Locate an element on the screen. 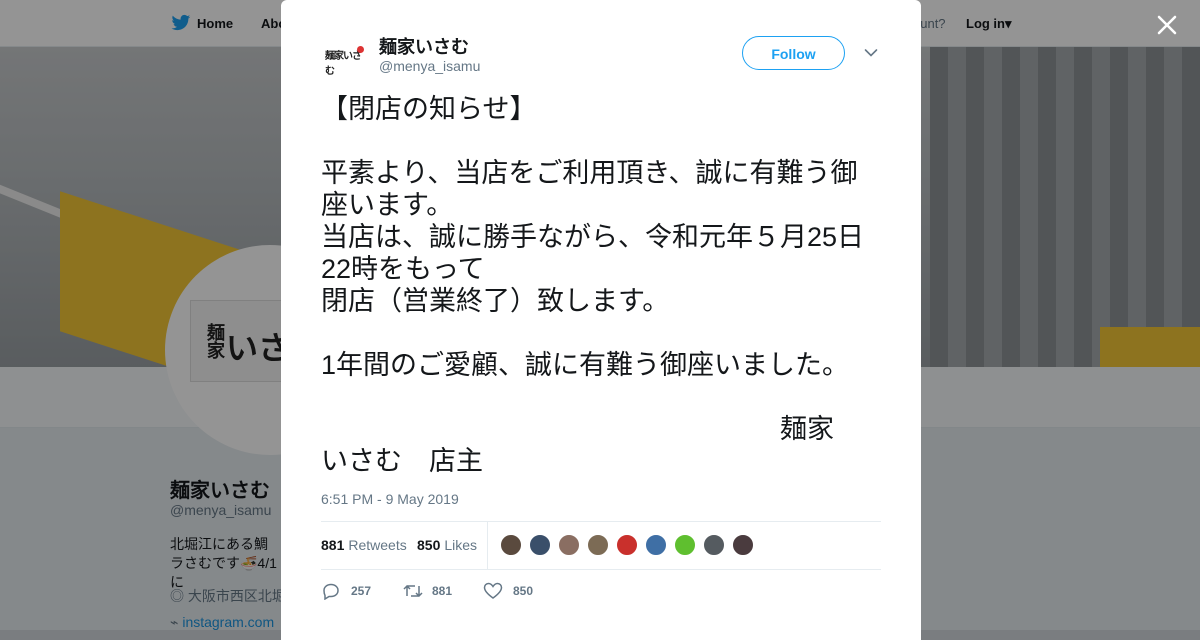 This screenshot has height=640, width=1200. likes-stat: 850 Likes is located at coordinates (447, 545).